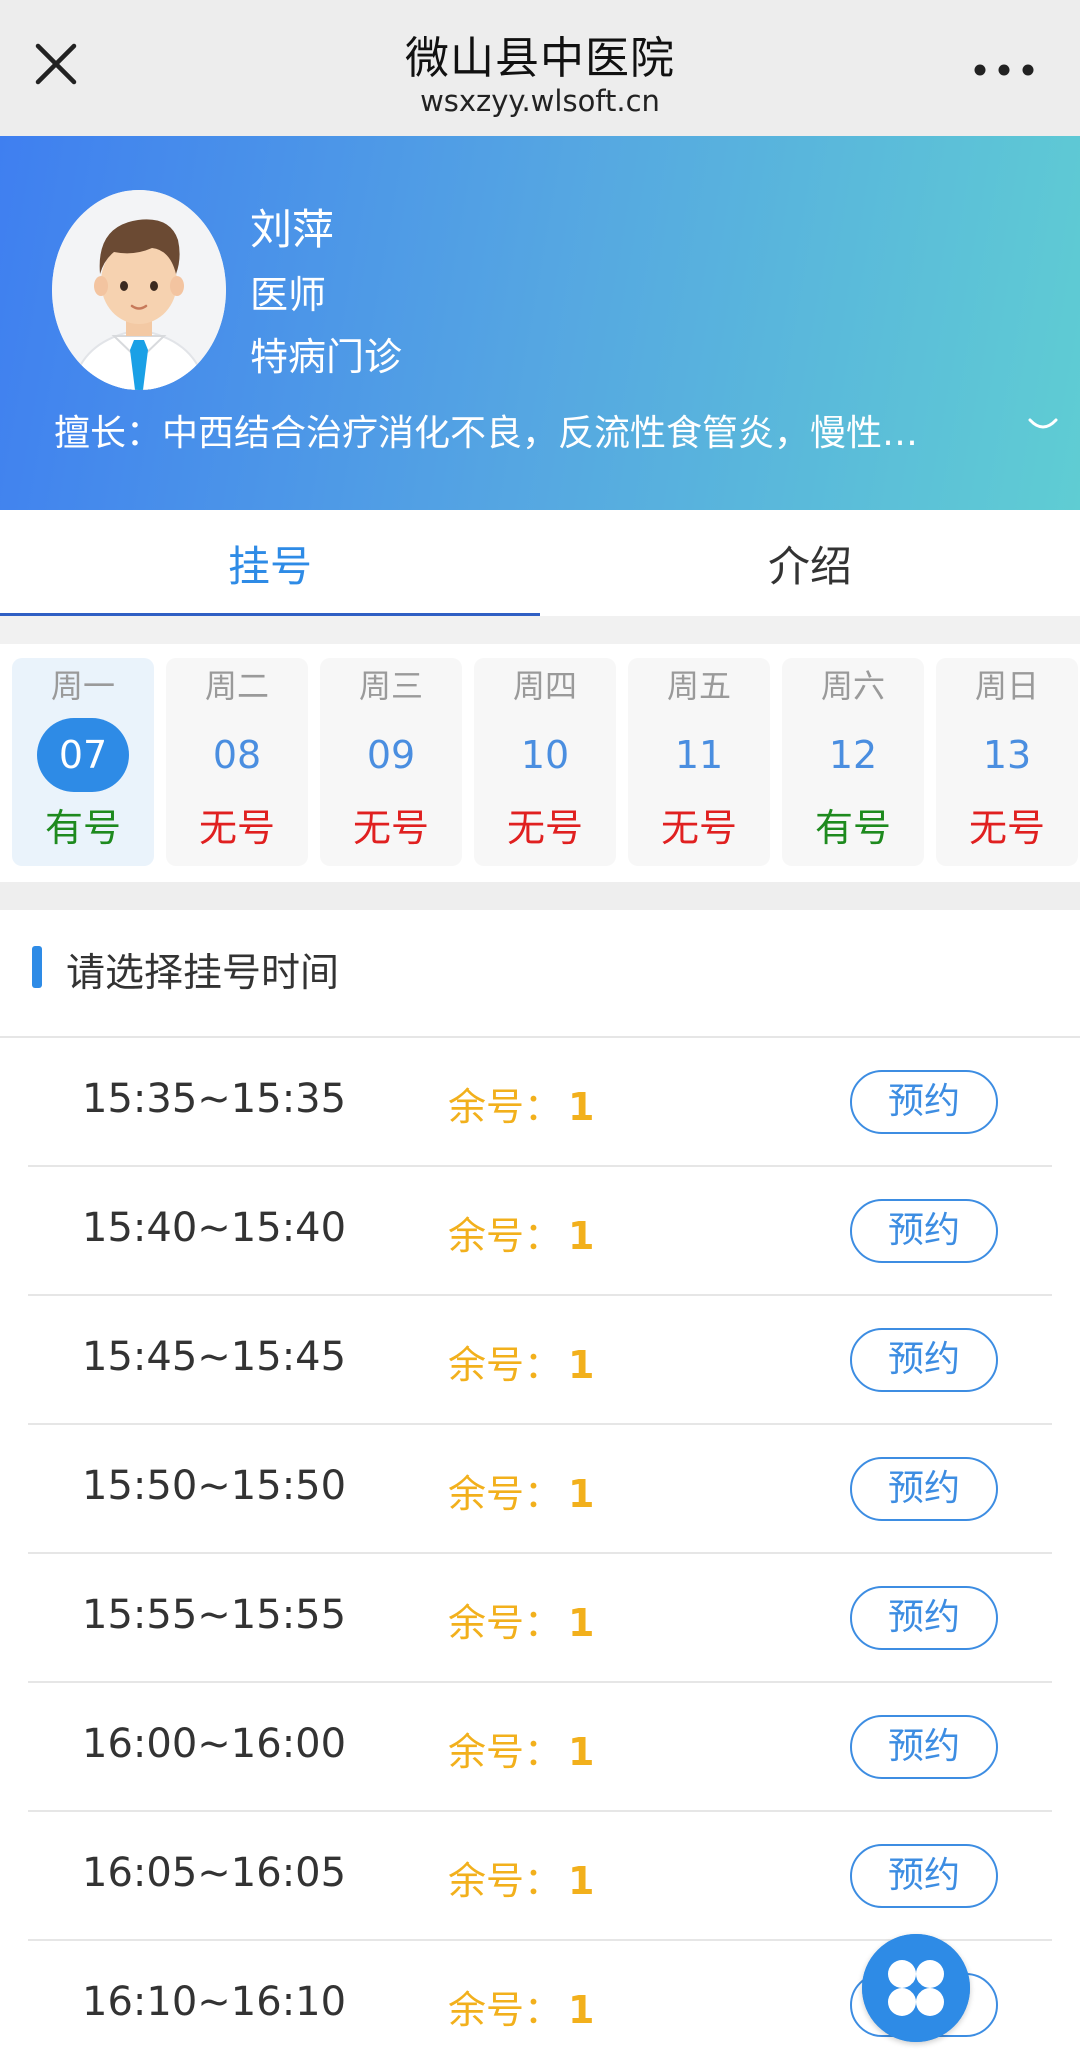 The width and height of the screenshot is (1080, 2055). Describe the element at coordinates (1043, 426) in the screenshot. I see `chevron-down-icon` at that location.